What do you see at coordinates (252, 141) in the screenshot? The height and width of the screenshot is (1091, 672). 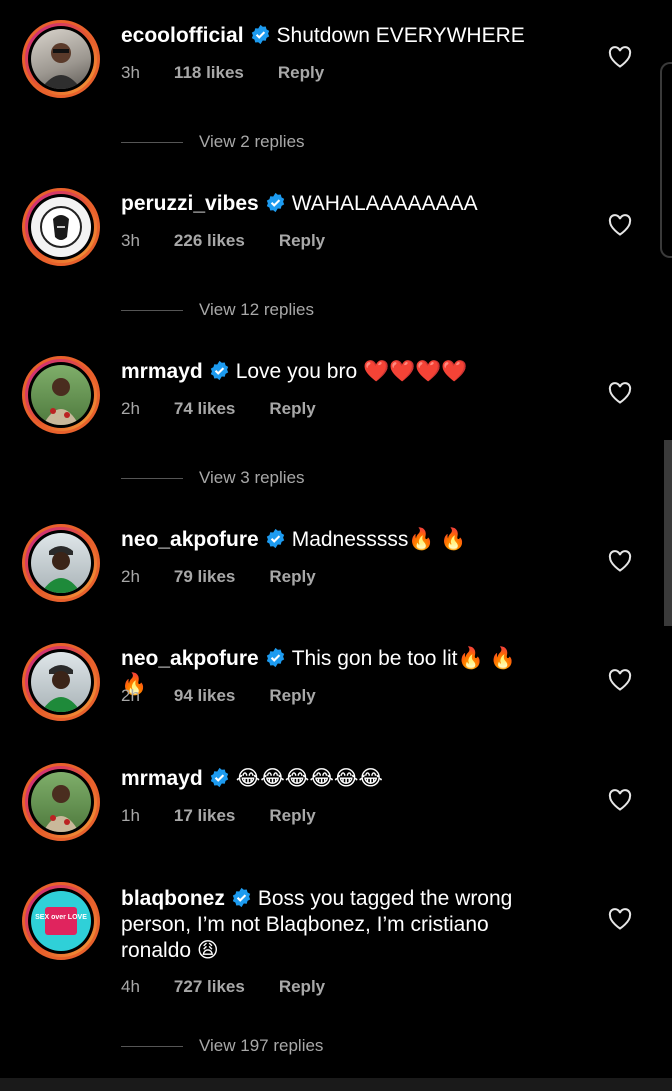 I see `view-replies-label: View 2 replies` at bounding box center [252, 141].